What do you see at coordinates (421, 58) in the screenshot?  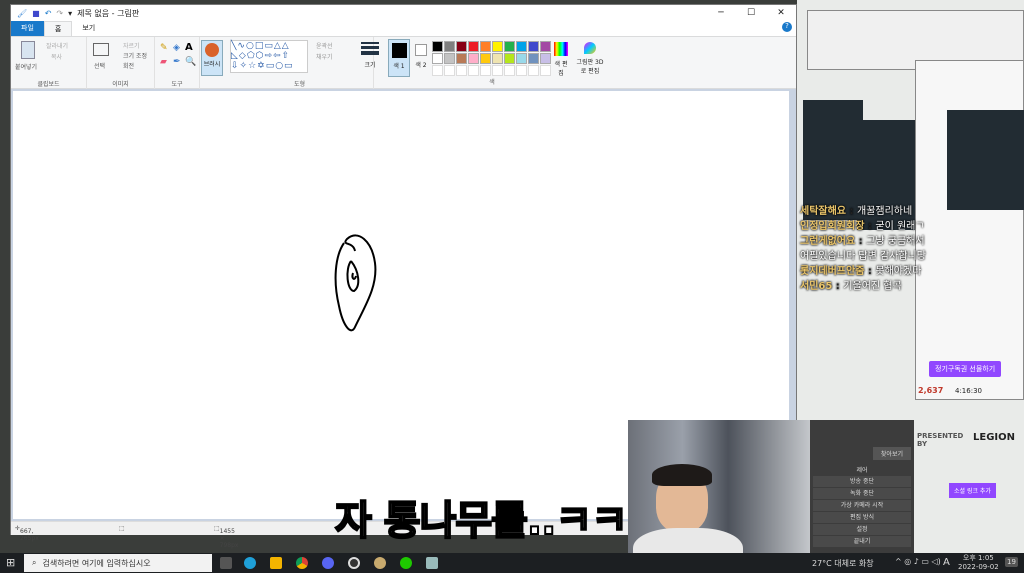 I see `color2-button: 색 2` at bounding box center [421, 58].